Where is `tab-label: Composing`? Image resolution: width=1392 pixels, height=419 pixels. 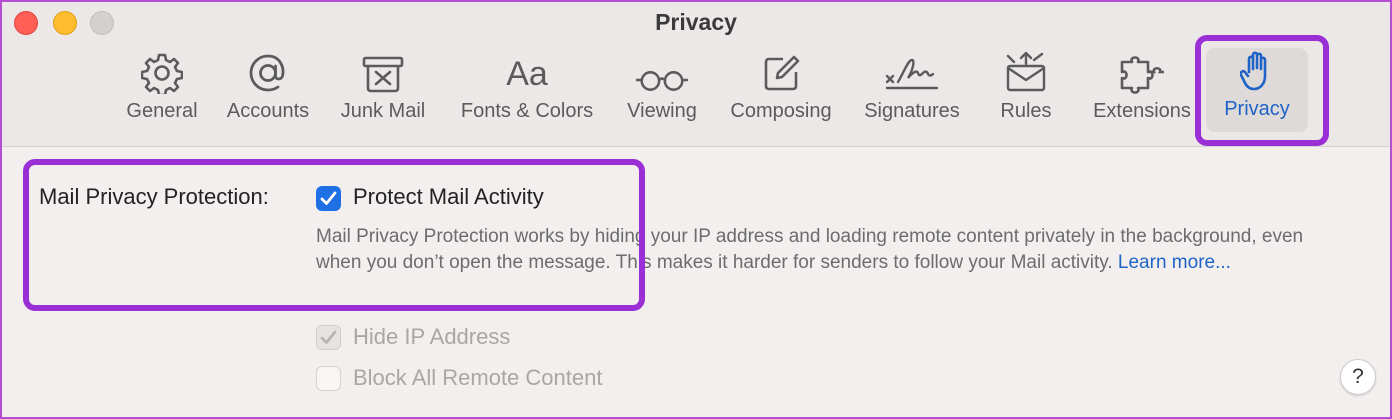 tab-label: Composing is located at coordinates (781, 111).